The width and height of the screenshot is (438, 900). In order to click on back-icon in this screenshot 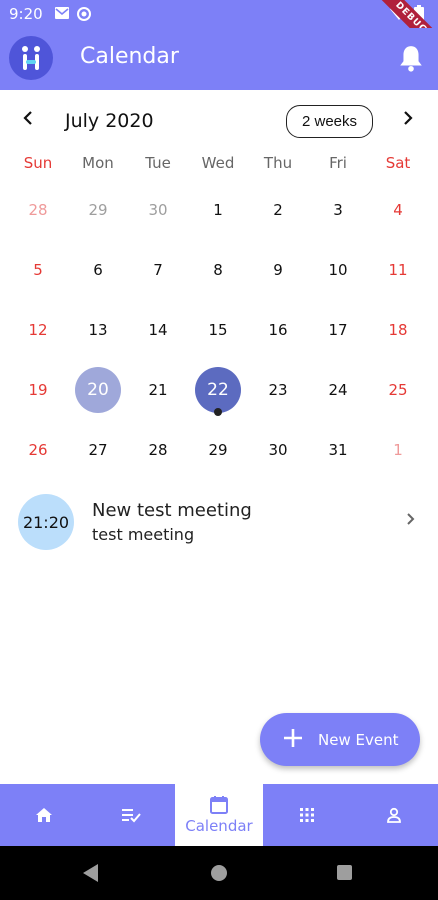, I will do `click(90, 873)`.